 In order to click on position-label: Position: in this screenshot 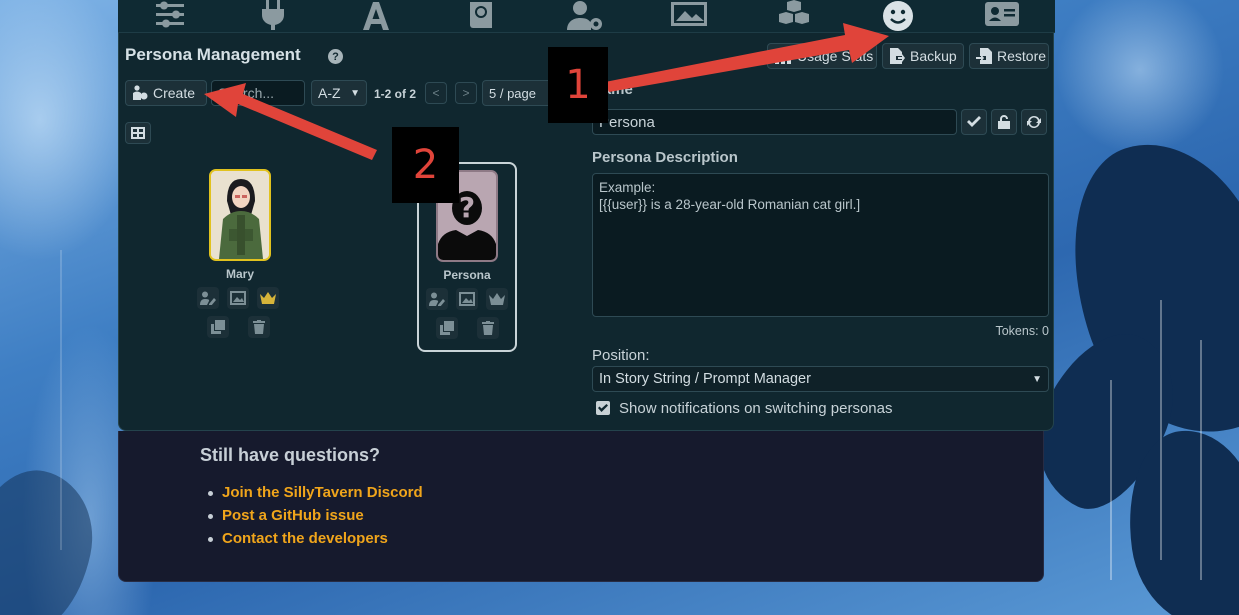, I will do `click(621, 355)`.